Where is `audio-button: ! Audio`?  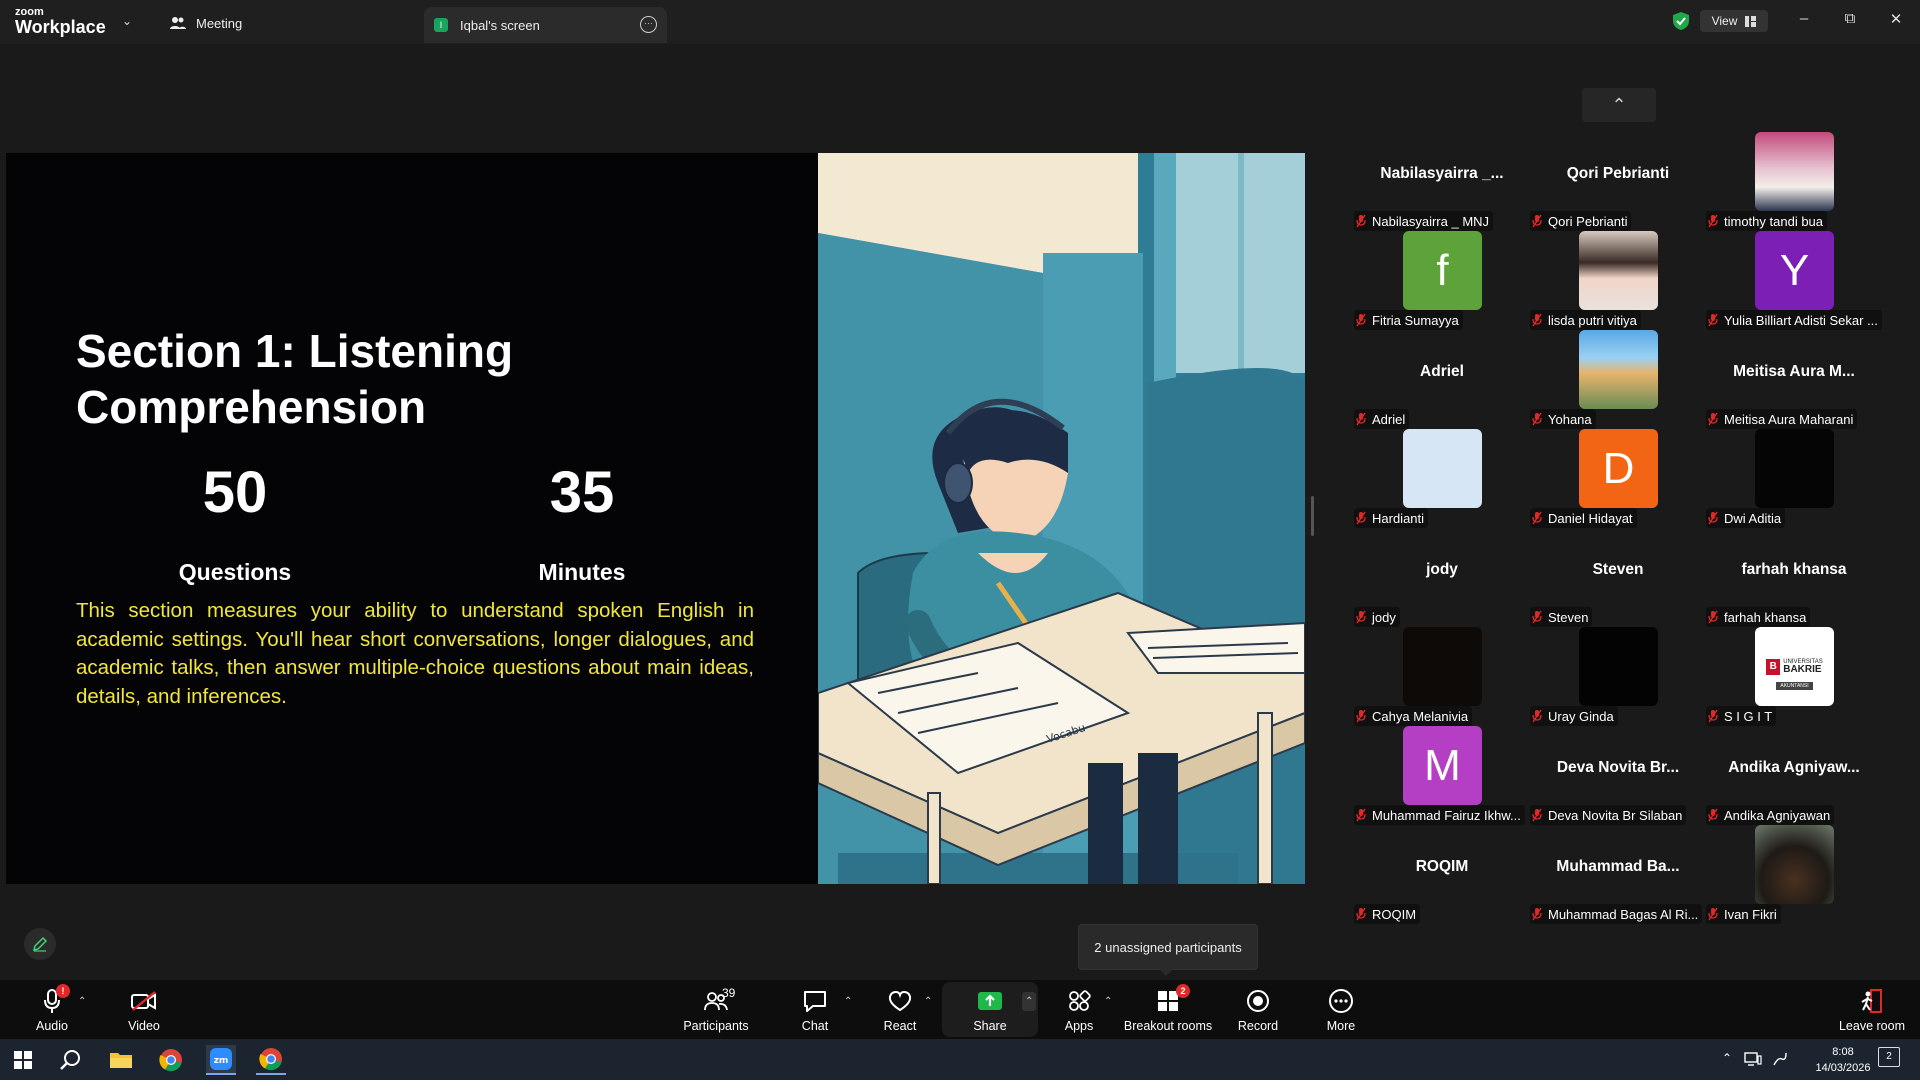 audio-button: ! Audio is located at coordinates (52, 1008).